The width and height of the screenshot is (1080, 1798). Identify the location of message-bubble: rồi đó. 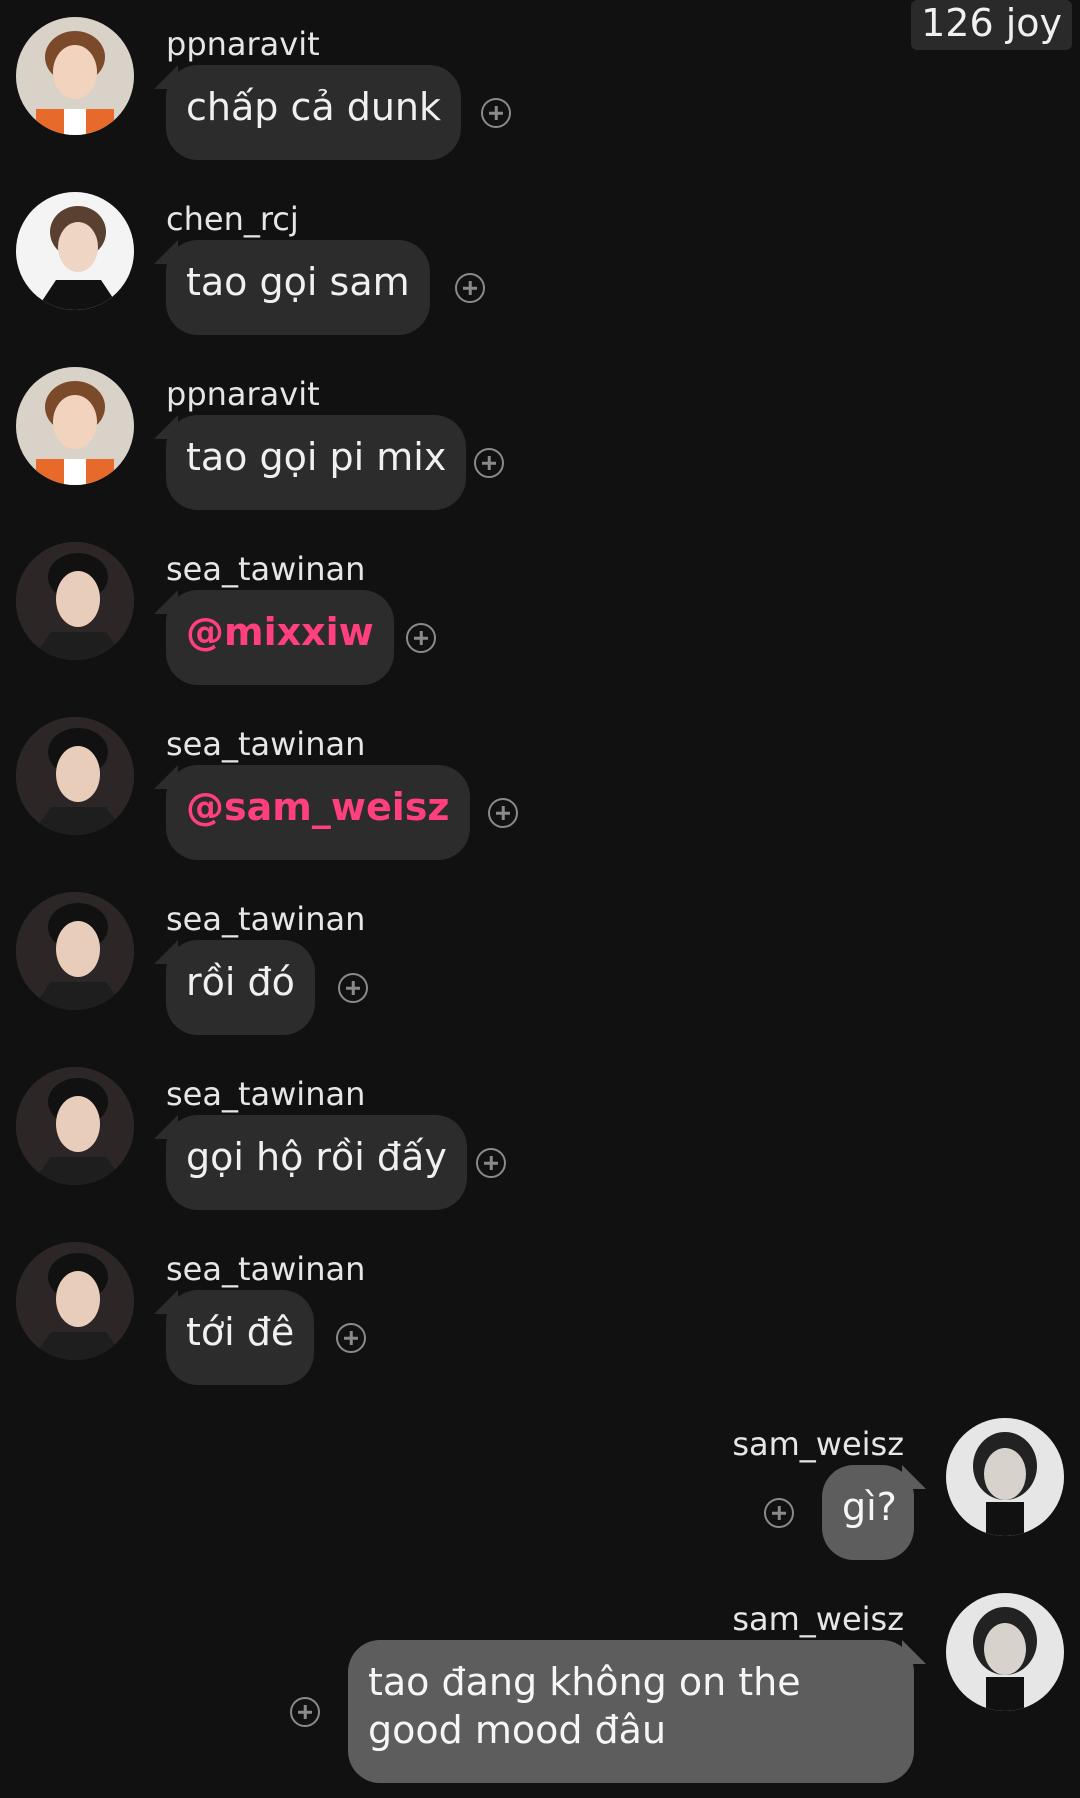
(240, 987).